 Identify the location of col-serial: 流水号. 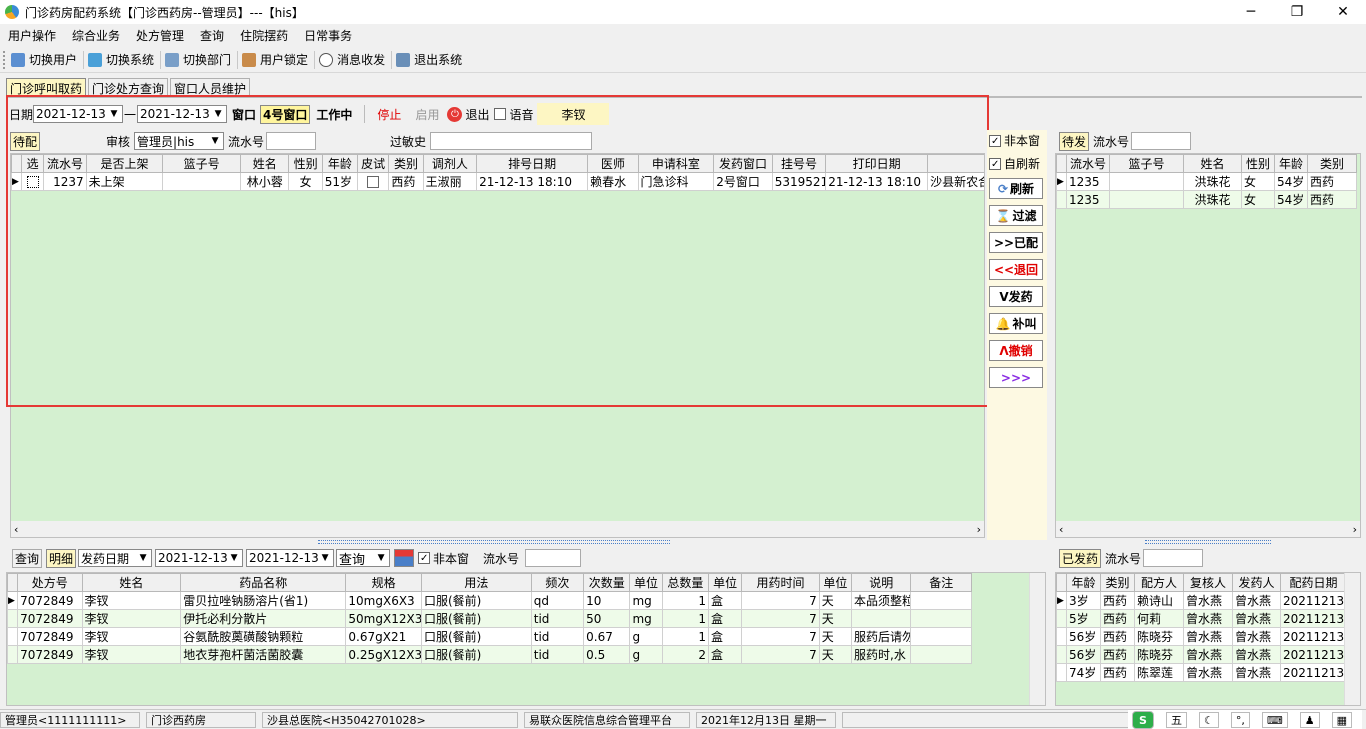
(1088, 163).